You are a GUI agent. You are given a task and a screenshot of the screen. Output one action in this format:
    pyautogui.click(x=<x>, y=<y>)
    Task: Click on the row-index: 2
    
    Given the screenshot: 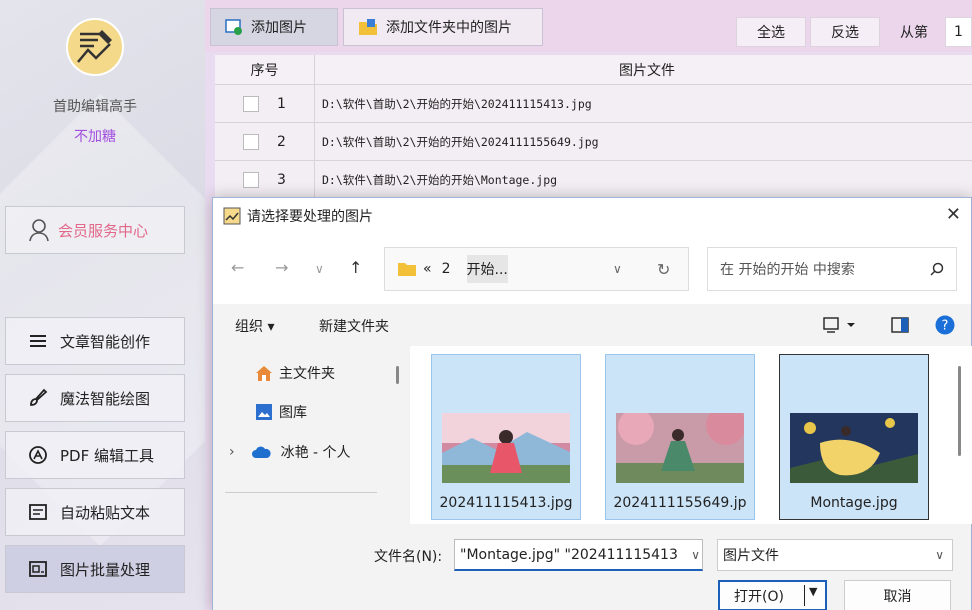 What is the action you would take?
    pyautogui.click(x=281, y=141)
    